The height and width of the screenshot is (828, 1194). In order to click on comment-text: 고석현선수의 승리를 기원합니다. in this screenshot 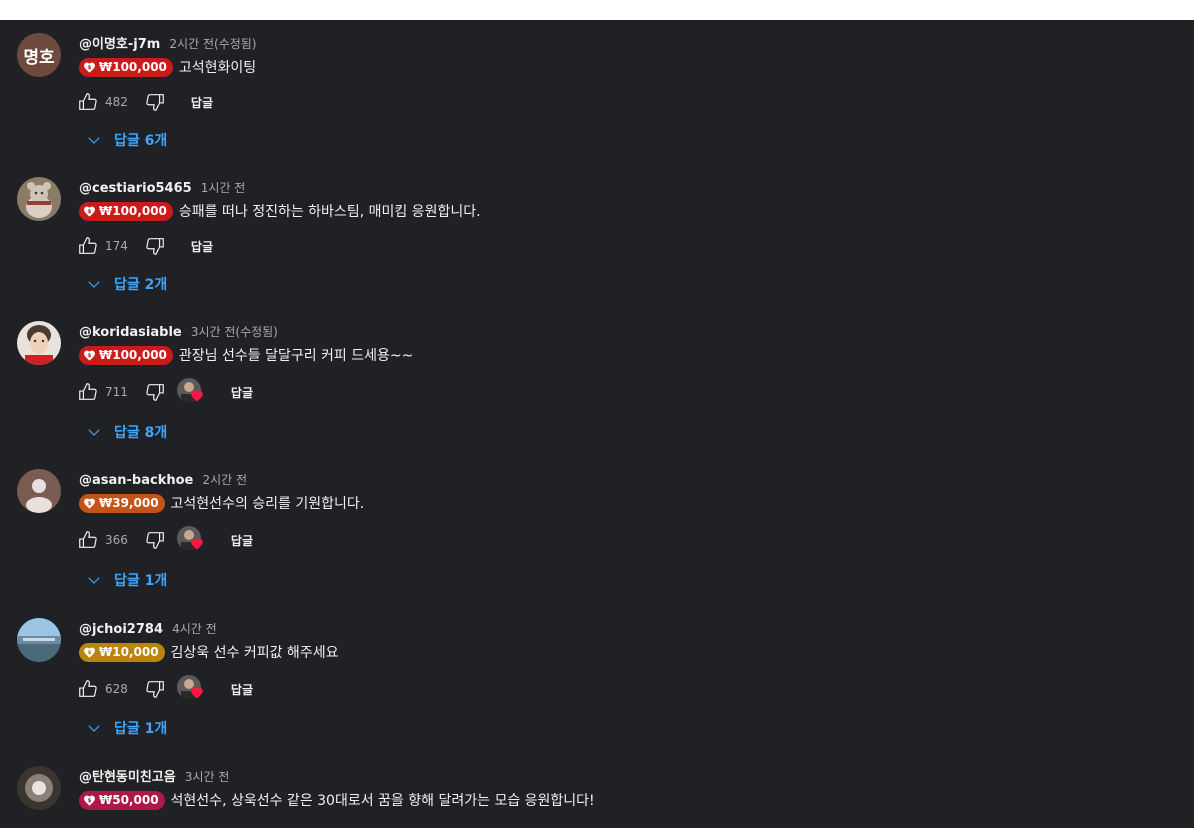, I will do `click(267, 504)`.